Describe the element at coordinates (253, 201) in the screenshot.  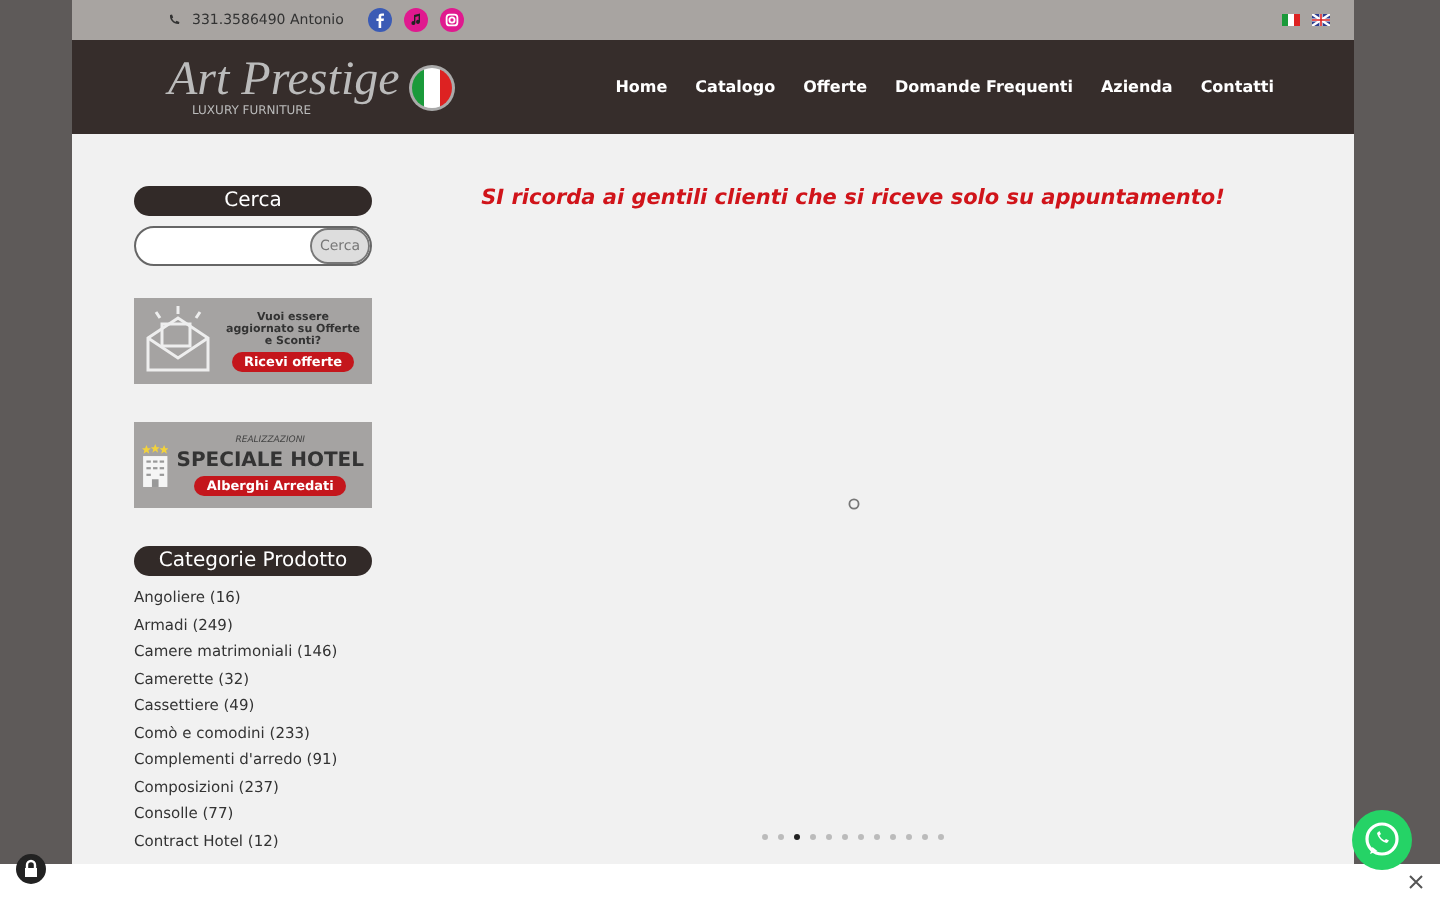
I see `widget-title: Cerca` at that location.